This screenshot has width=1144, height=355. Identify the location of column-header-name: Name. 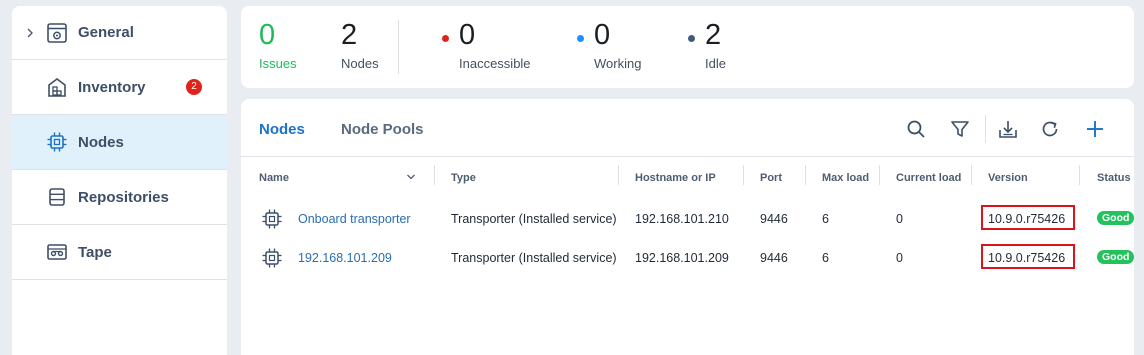
(274, 178).